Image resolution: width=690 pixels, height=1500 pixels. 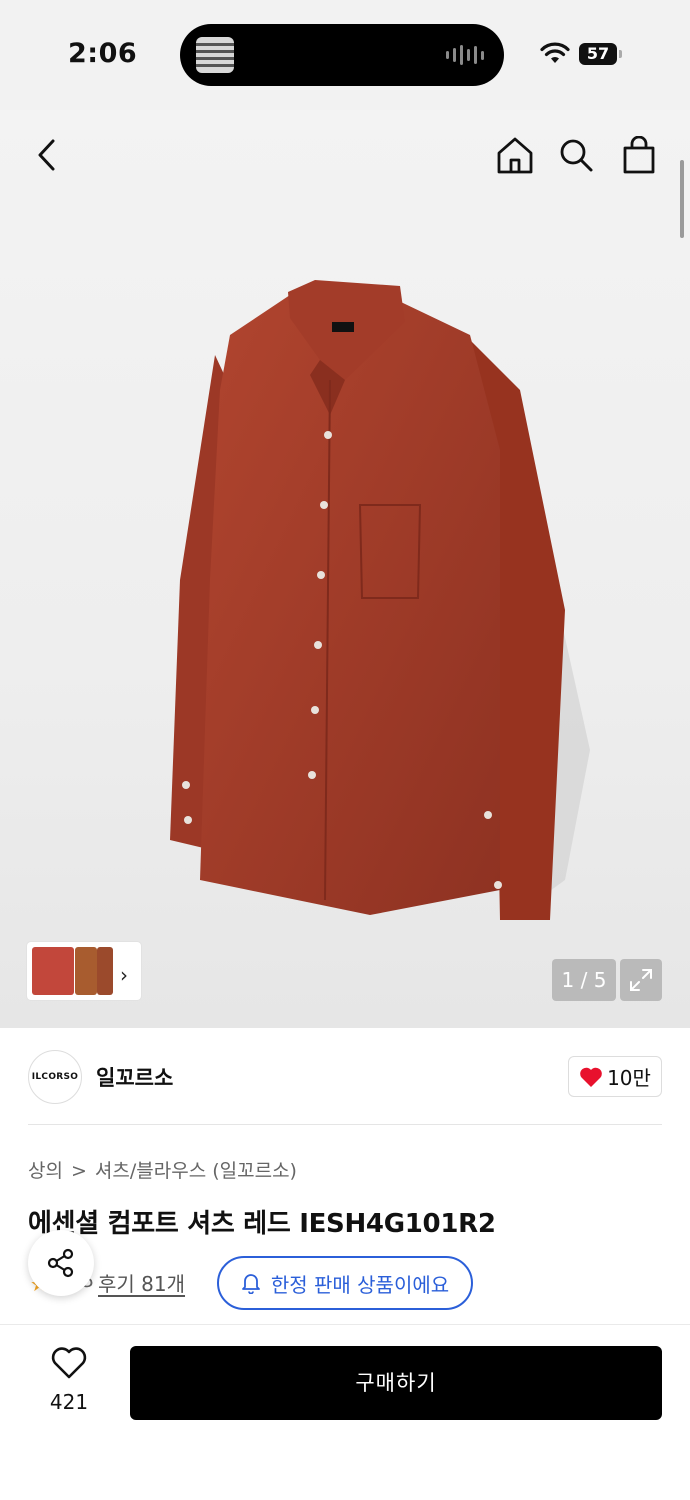 I want to click on battery-tip, so click(x=620, y=54).